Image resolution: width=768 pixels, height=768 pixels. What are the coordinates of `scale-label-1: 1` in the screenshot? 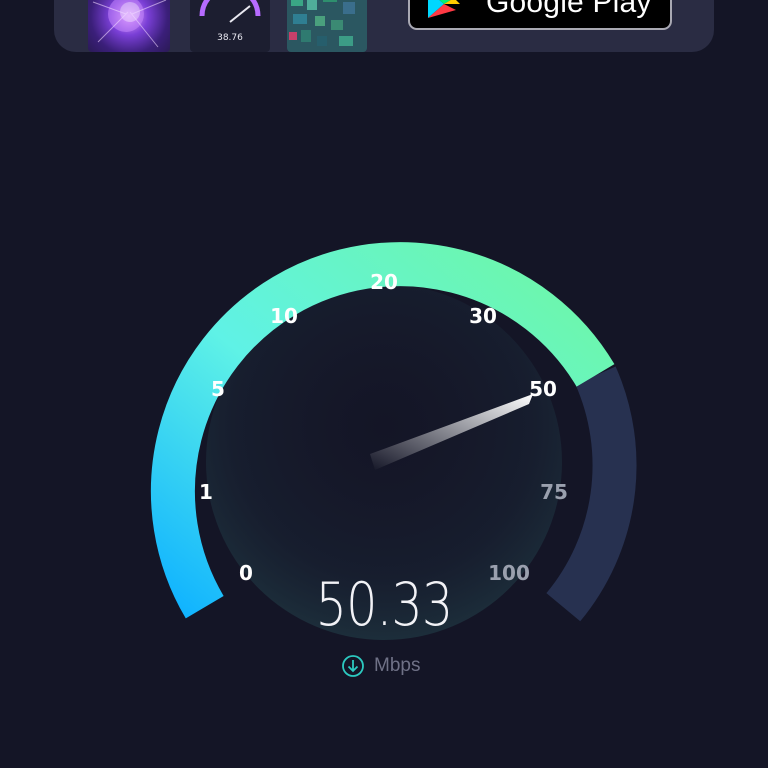 It's located at (206, 492).